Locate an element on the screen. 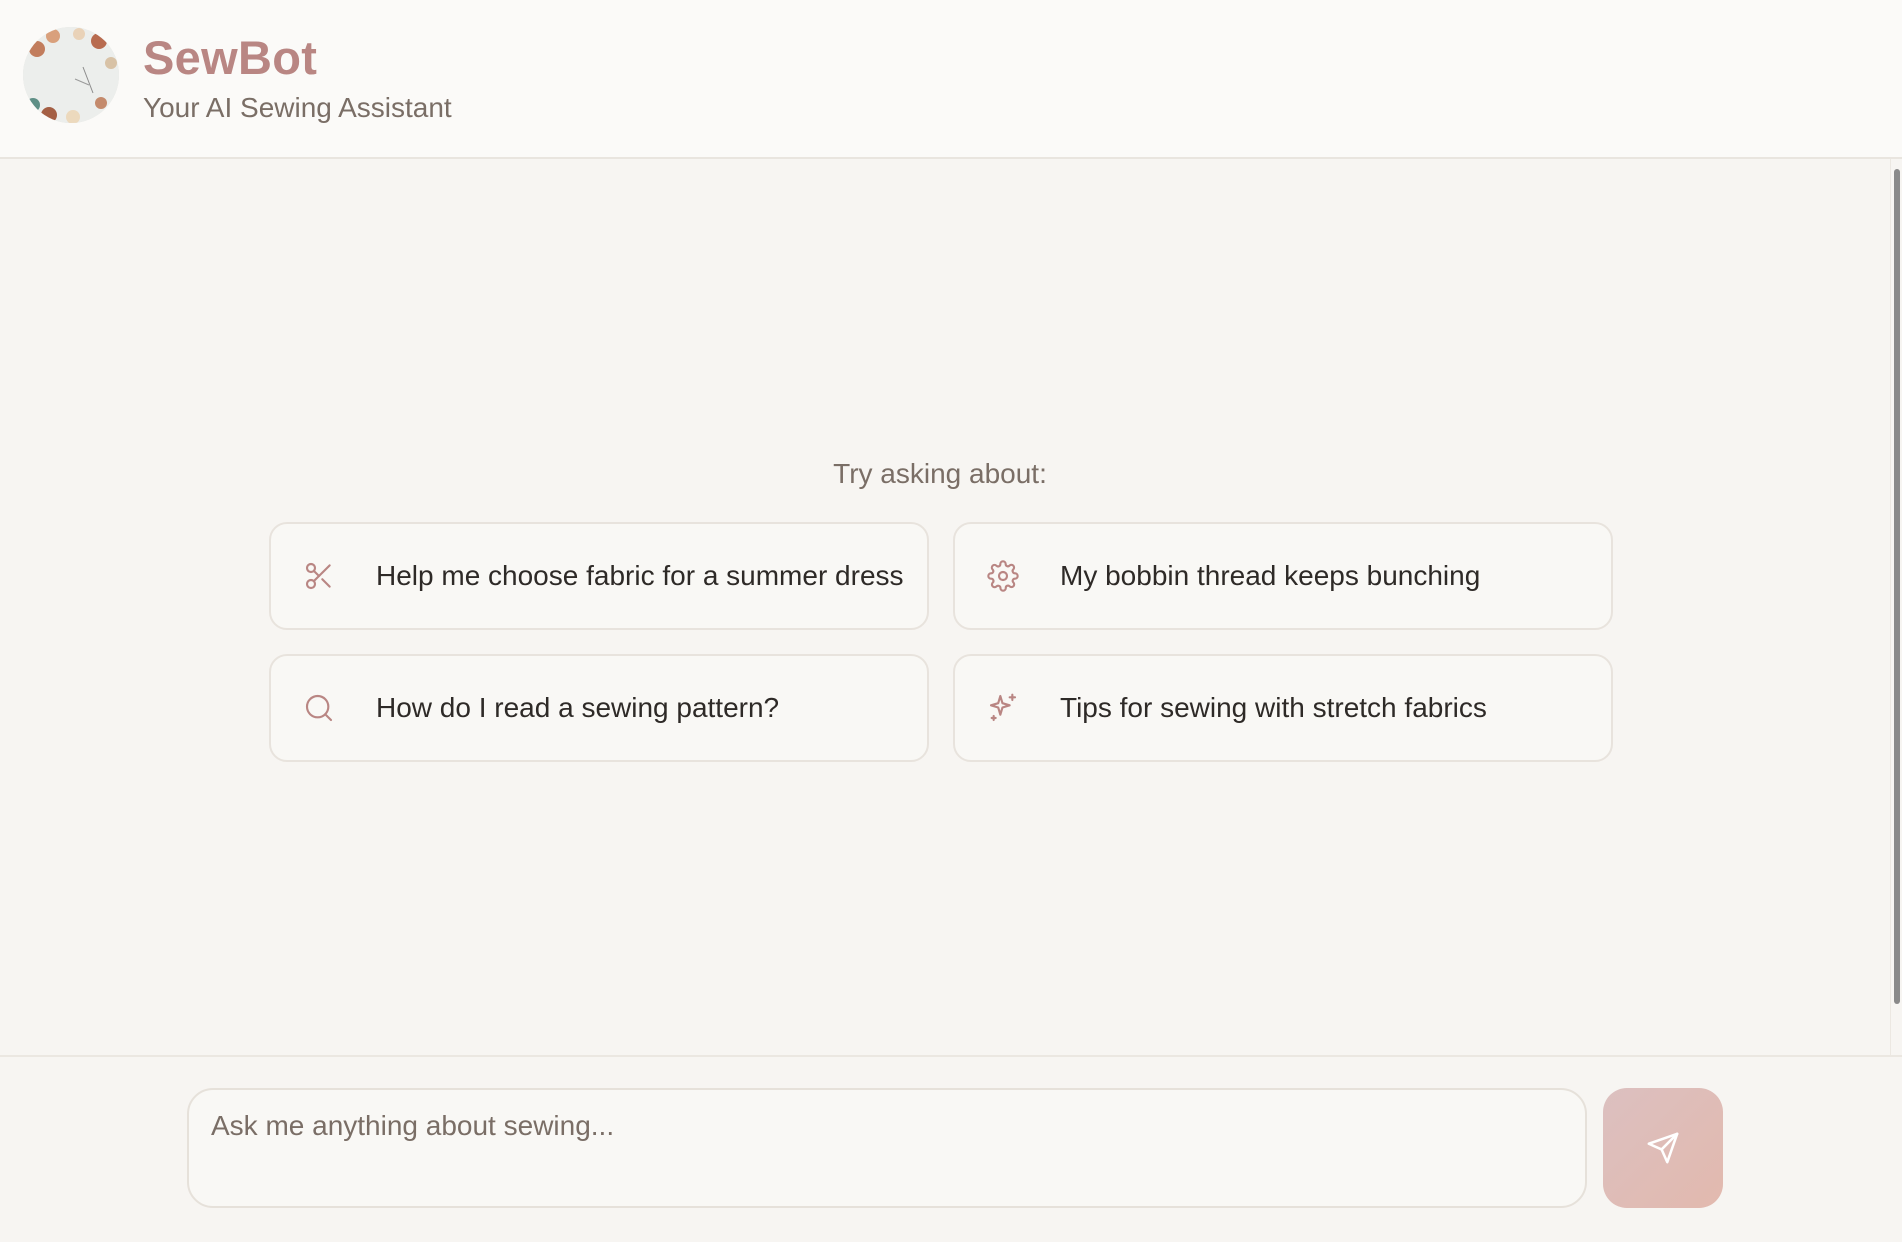 This screenshot has height=1242, width=1902. suggestion-card-stretch: Tips for sewing with stretch fabrics is located at coordinates (1283, 708).